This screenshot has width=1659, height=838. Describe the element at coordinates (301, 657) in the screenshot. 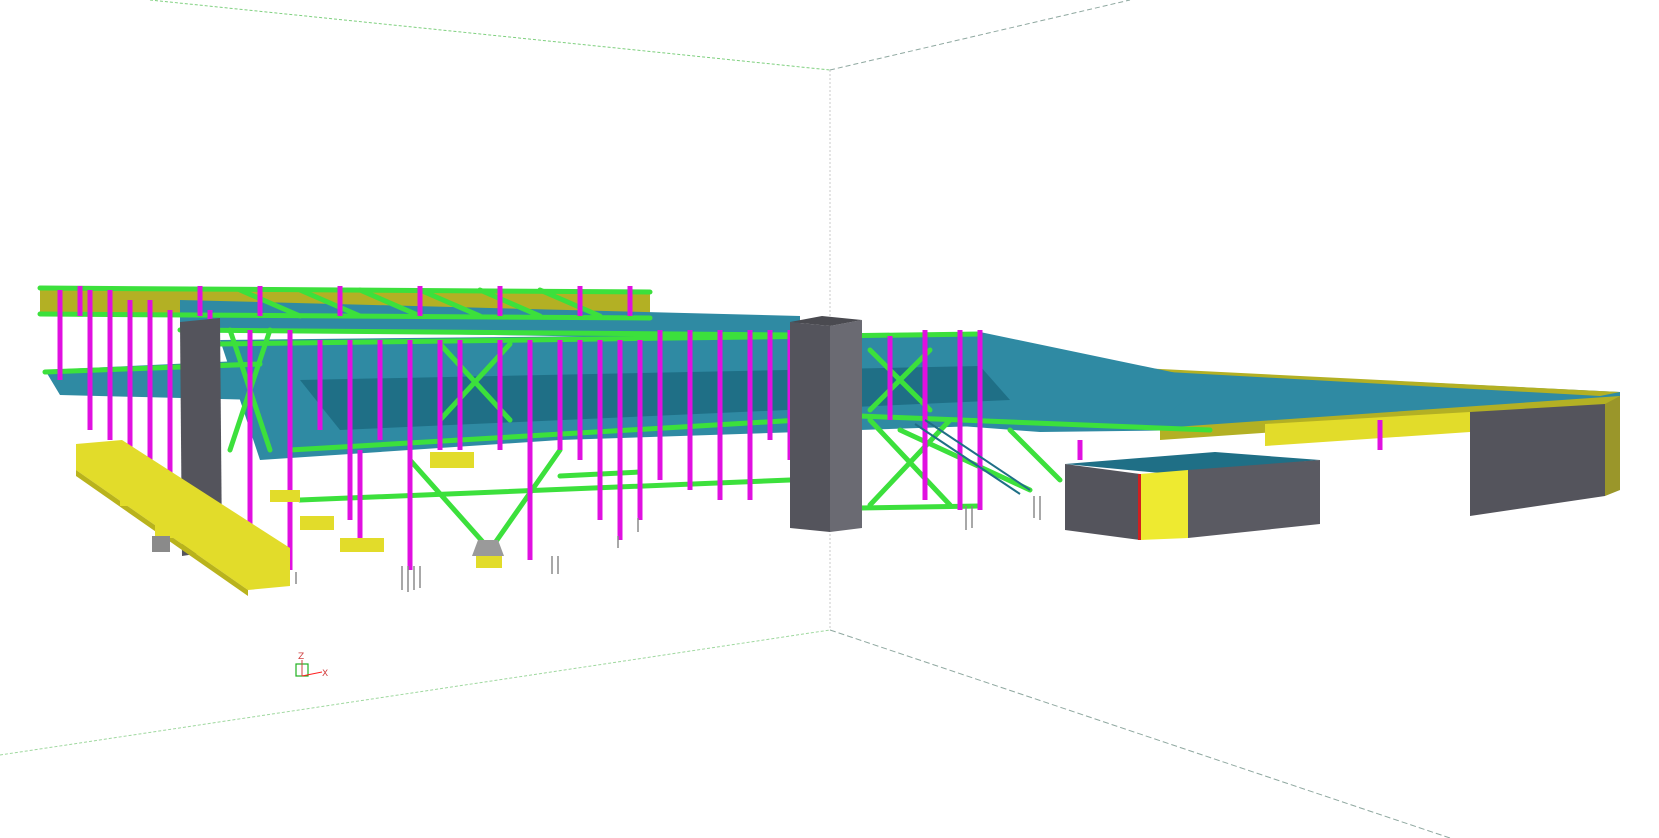

I see `z-axis-label: Z` at that location.